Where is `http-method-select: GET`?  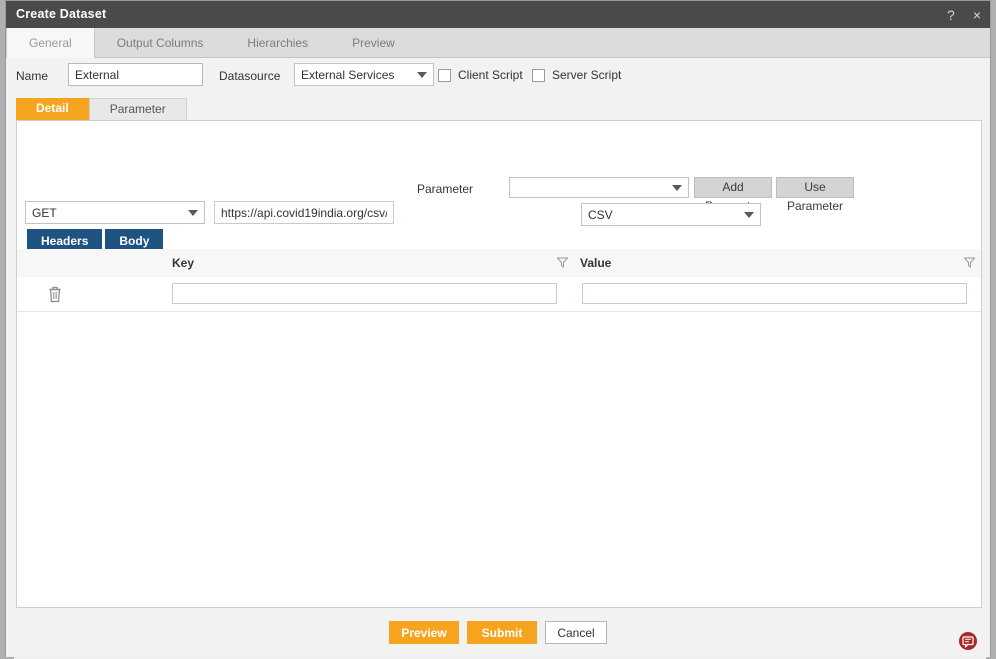 http-method-select: GET is located at coordinates (115, 212).